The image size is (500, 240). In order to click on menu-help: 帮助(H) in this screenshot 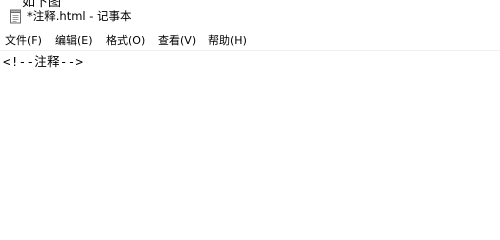, I will do `click(227, 41)`.